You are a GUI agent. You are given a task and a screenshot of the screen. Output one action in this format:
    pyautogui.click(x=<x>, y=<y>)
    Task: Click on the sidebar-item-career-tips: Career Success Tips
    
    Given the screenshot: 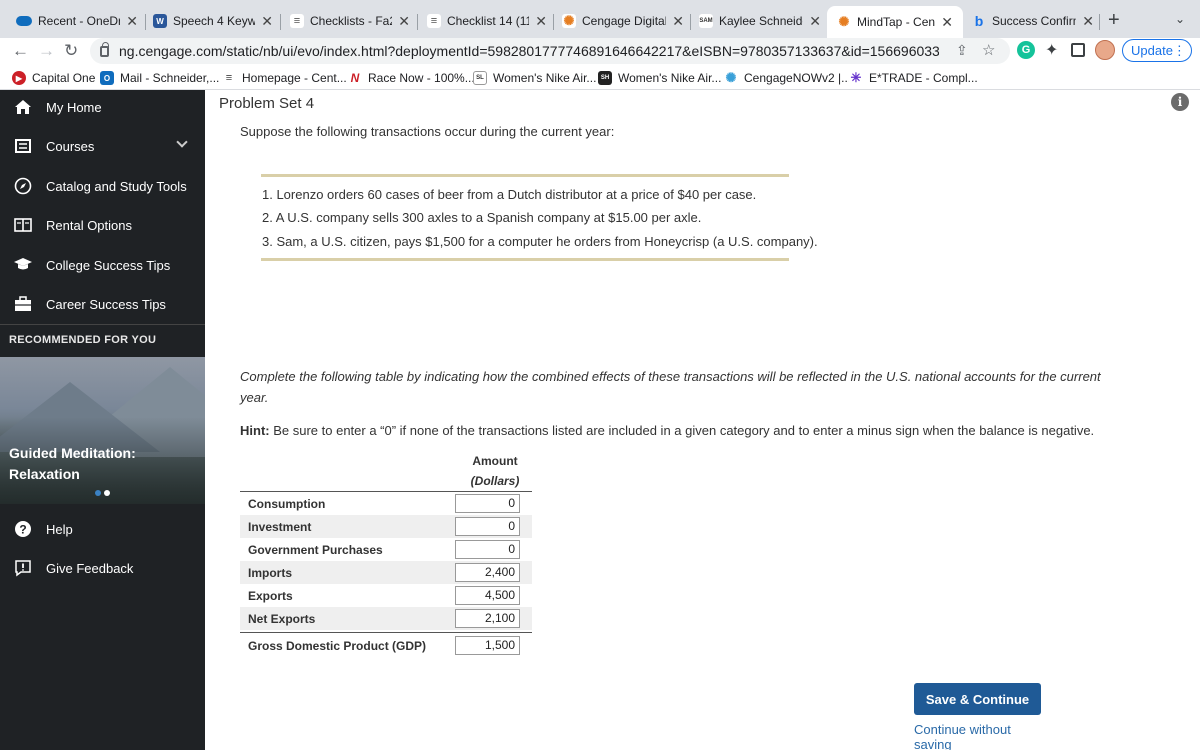 What is the action you would take?
    pyautogui.click(x=102, y=304)
    